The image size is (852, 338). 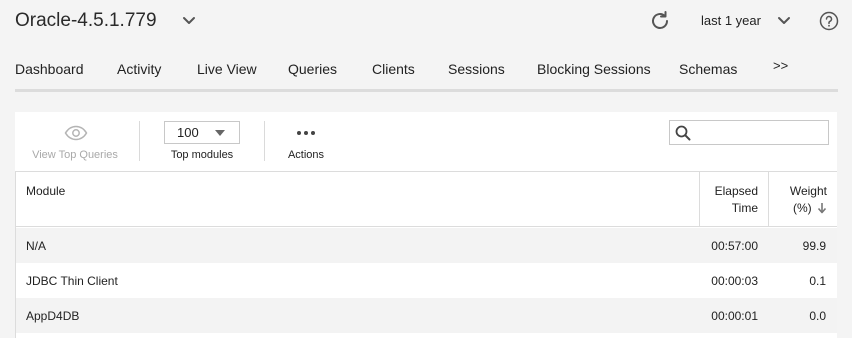 I want to click on view-top-queries-button: View Top Queries, so click(x=75, y=141).